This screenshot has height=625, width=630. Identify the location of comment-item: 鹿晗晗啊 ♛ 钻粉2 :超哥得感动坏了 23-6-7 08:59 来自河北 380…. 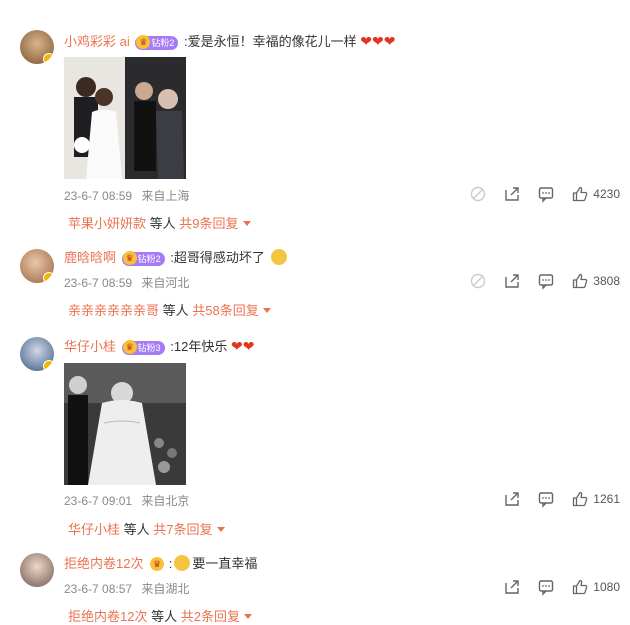
(315, 285).